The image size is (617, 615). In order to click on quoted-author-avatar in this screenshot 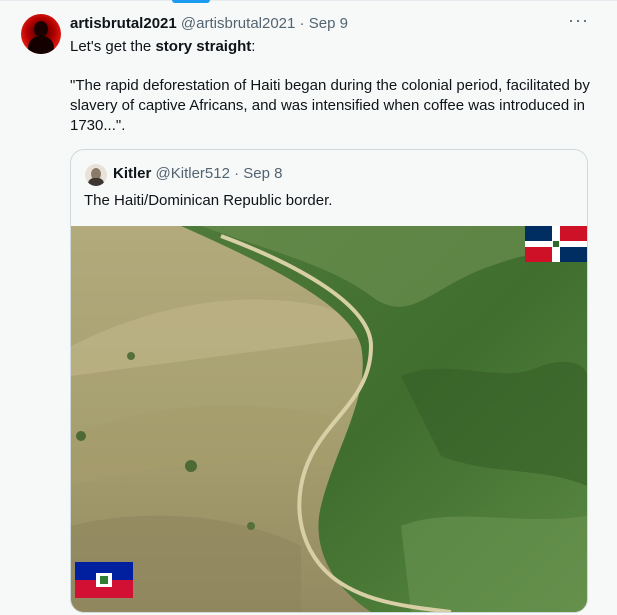, I will do `click(96, 175)`.